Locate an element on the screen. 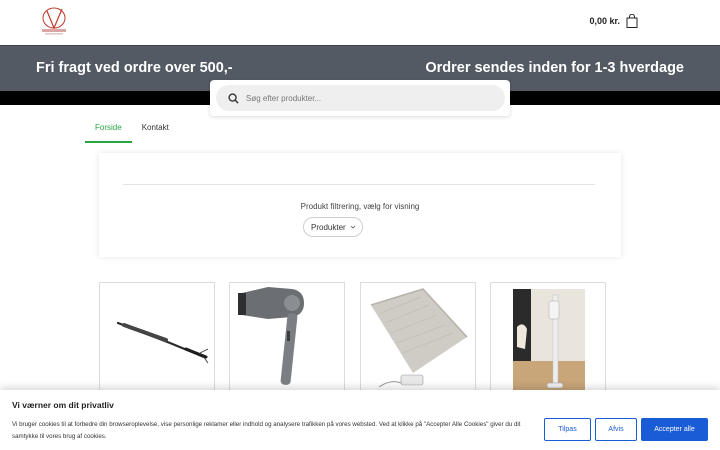 This screenshot has width=720, height=450. chevron-down-icon is located at coordinates (353, 227).